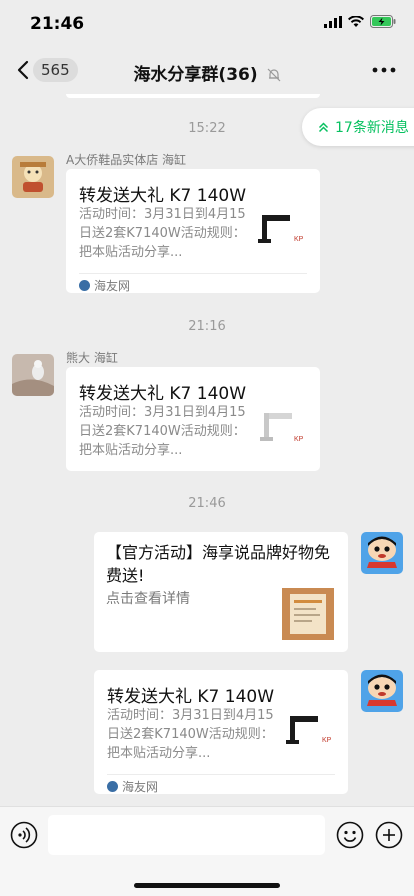 The height and width of the screenshot is (896, 414). I want to click on message-input, so click(186, 835).